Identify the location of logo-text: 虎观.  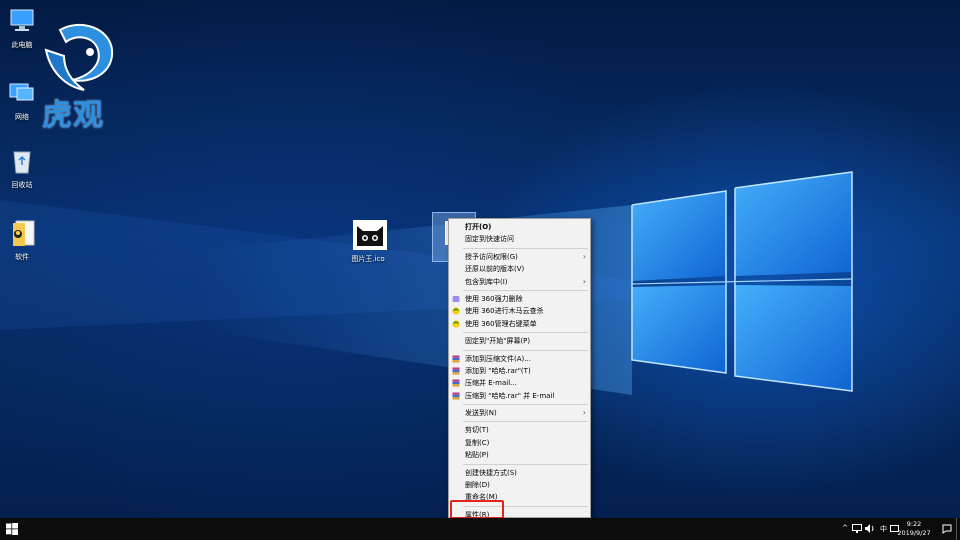
(73, 115).